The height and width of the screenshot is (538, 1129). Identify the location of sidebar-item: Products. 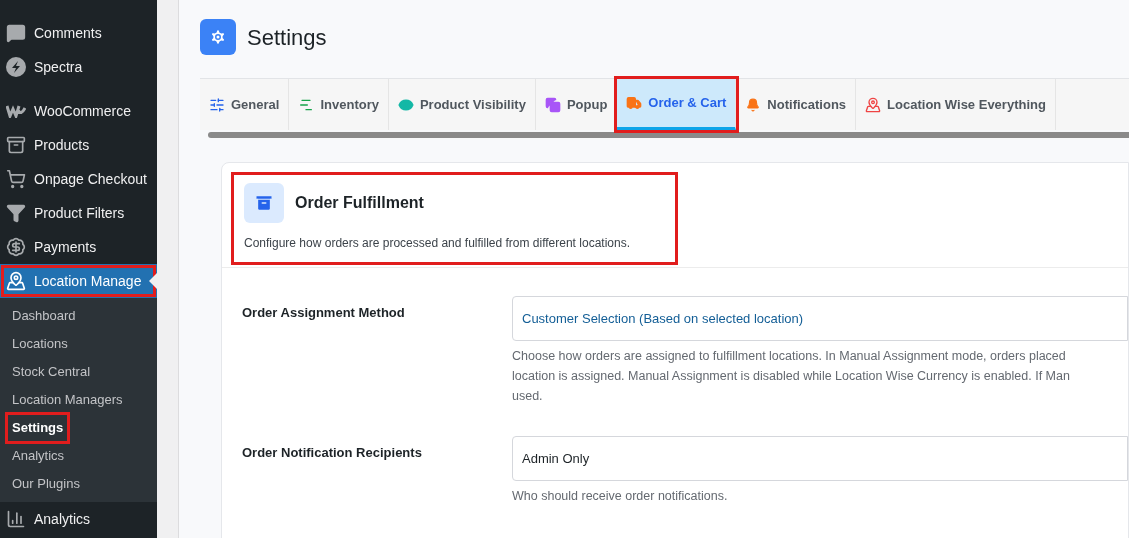
(78, 145).